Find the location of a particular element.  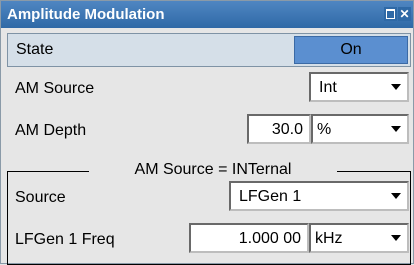

lfgen-freq-label: LFGen 1 Freq is located at coordinates (65, 239).